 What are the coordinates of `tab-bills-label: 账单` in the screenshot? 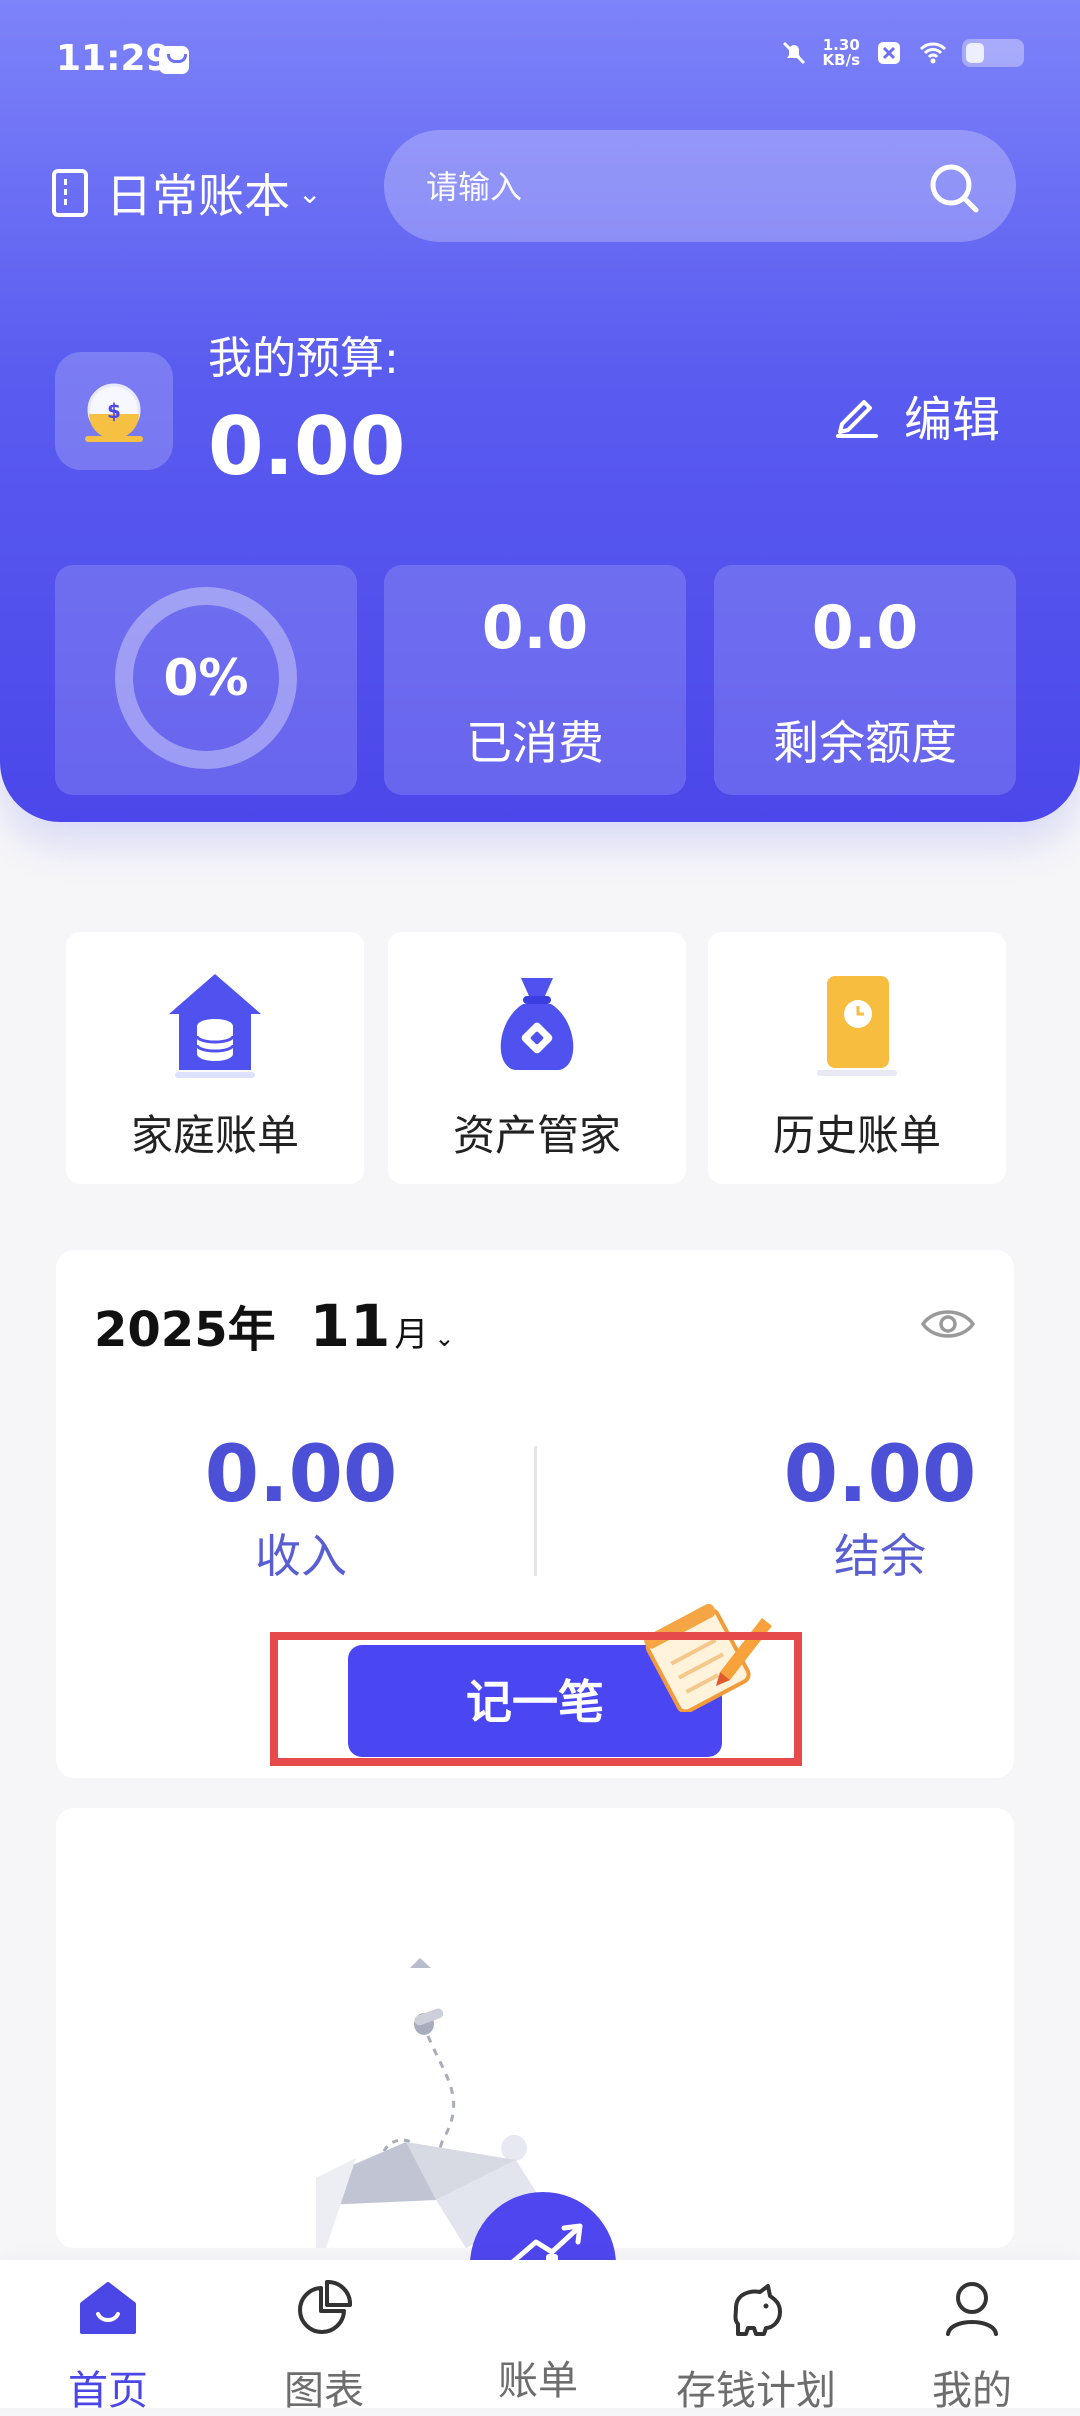 It's located at (538, 2381).